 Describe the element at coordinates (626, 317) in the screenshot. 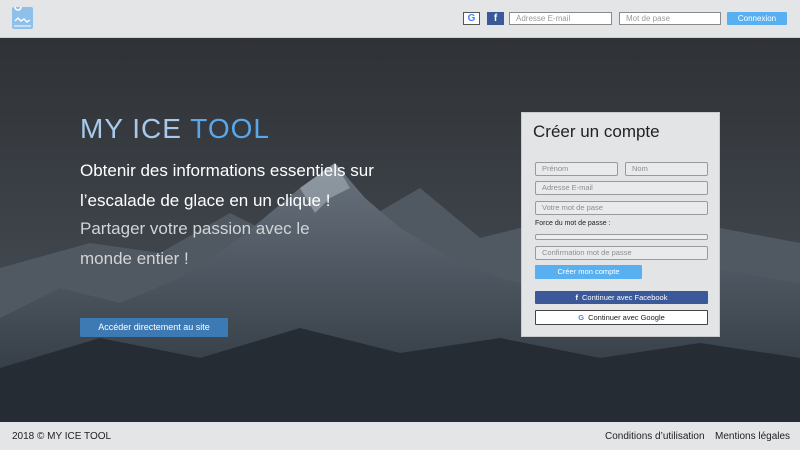

I see `google-continue-label: Continuer avec Google` at that location.